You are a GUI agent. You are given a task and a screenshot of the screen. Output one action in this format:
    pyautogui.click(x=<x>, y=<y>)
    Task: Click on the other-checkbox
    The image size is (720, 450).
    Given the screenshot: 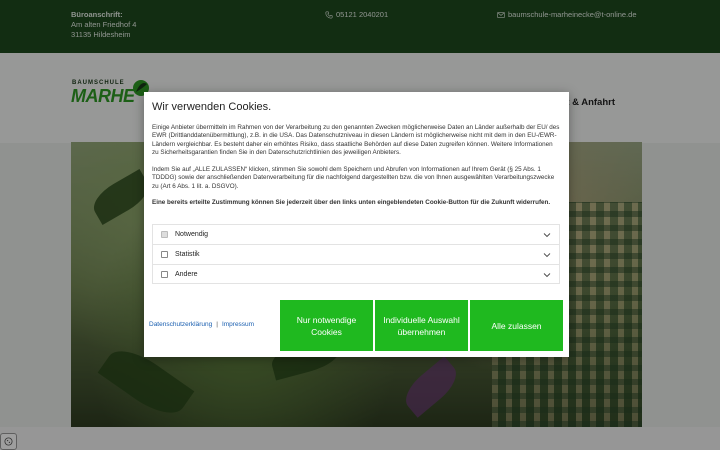 What is the action you would take?
    pyautogui.click(x=164, y=274)
    